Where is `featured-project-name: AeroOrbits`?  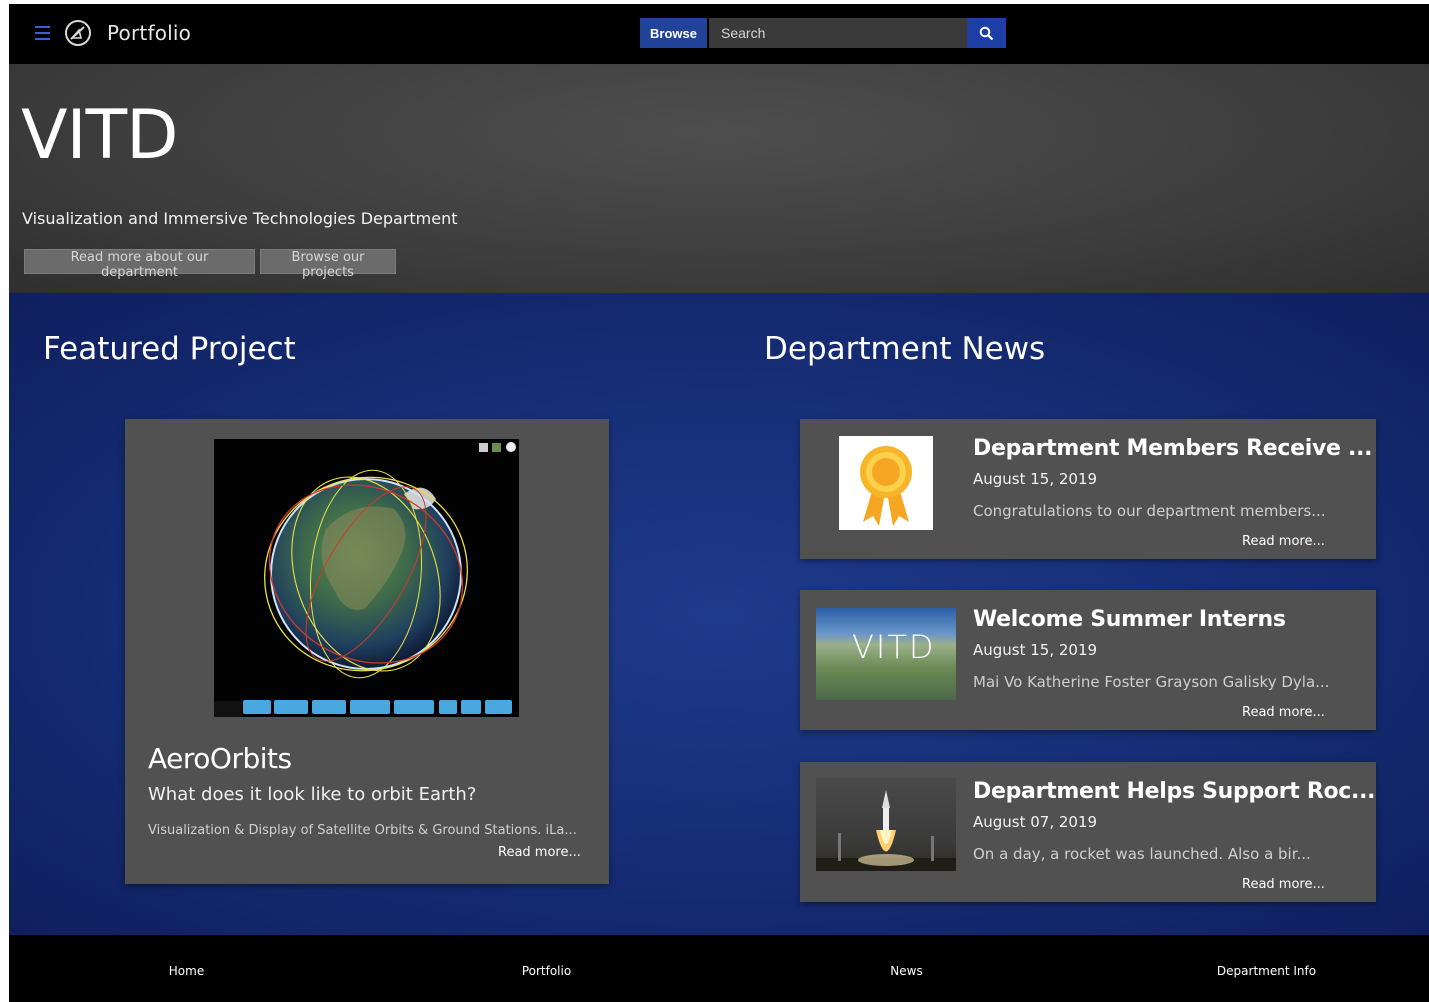
featured-project-name: AeroOrbits is located at coordinates (220, 758).